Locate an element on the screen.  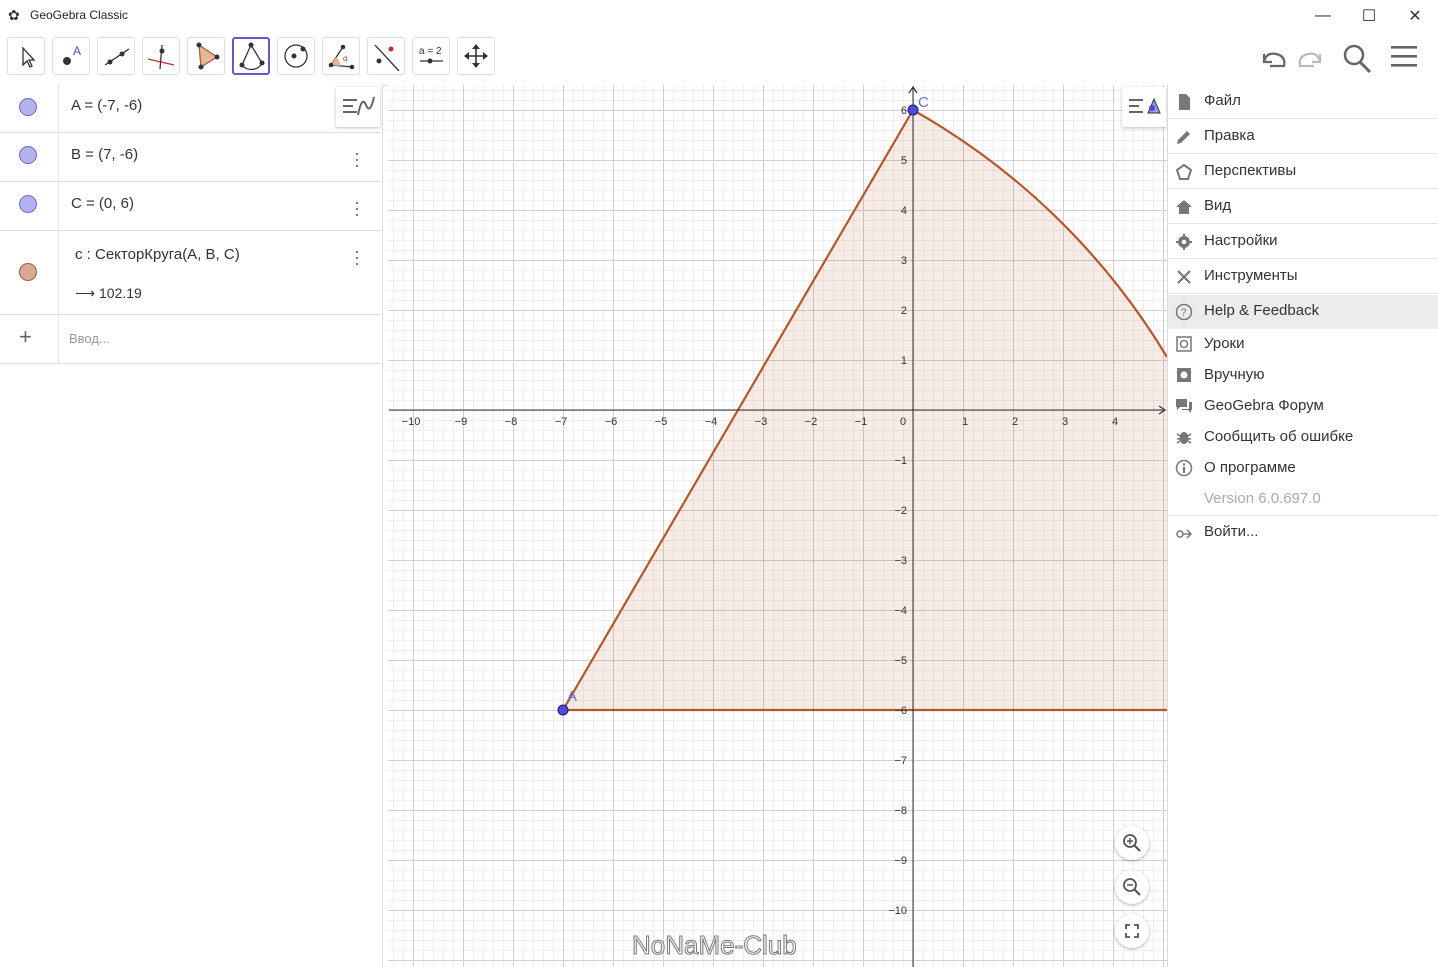
tools-icon is located at coordinates (1184, 277).